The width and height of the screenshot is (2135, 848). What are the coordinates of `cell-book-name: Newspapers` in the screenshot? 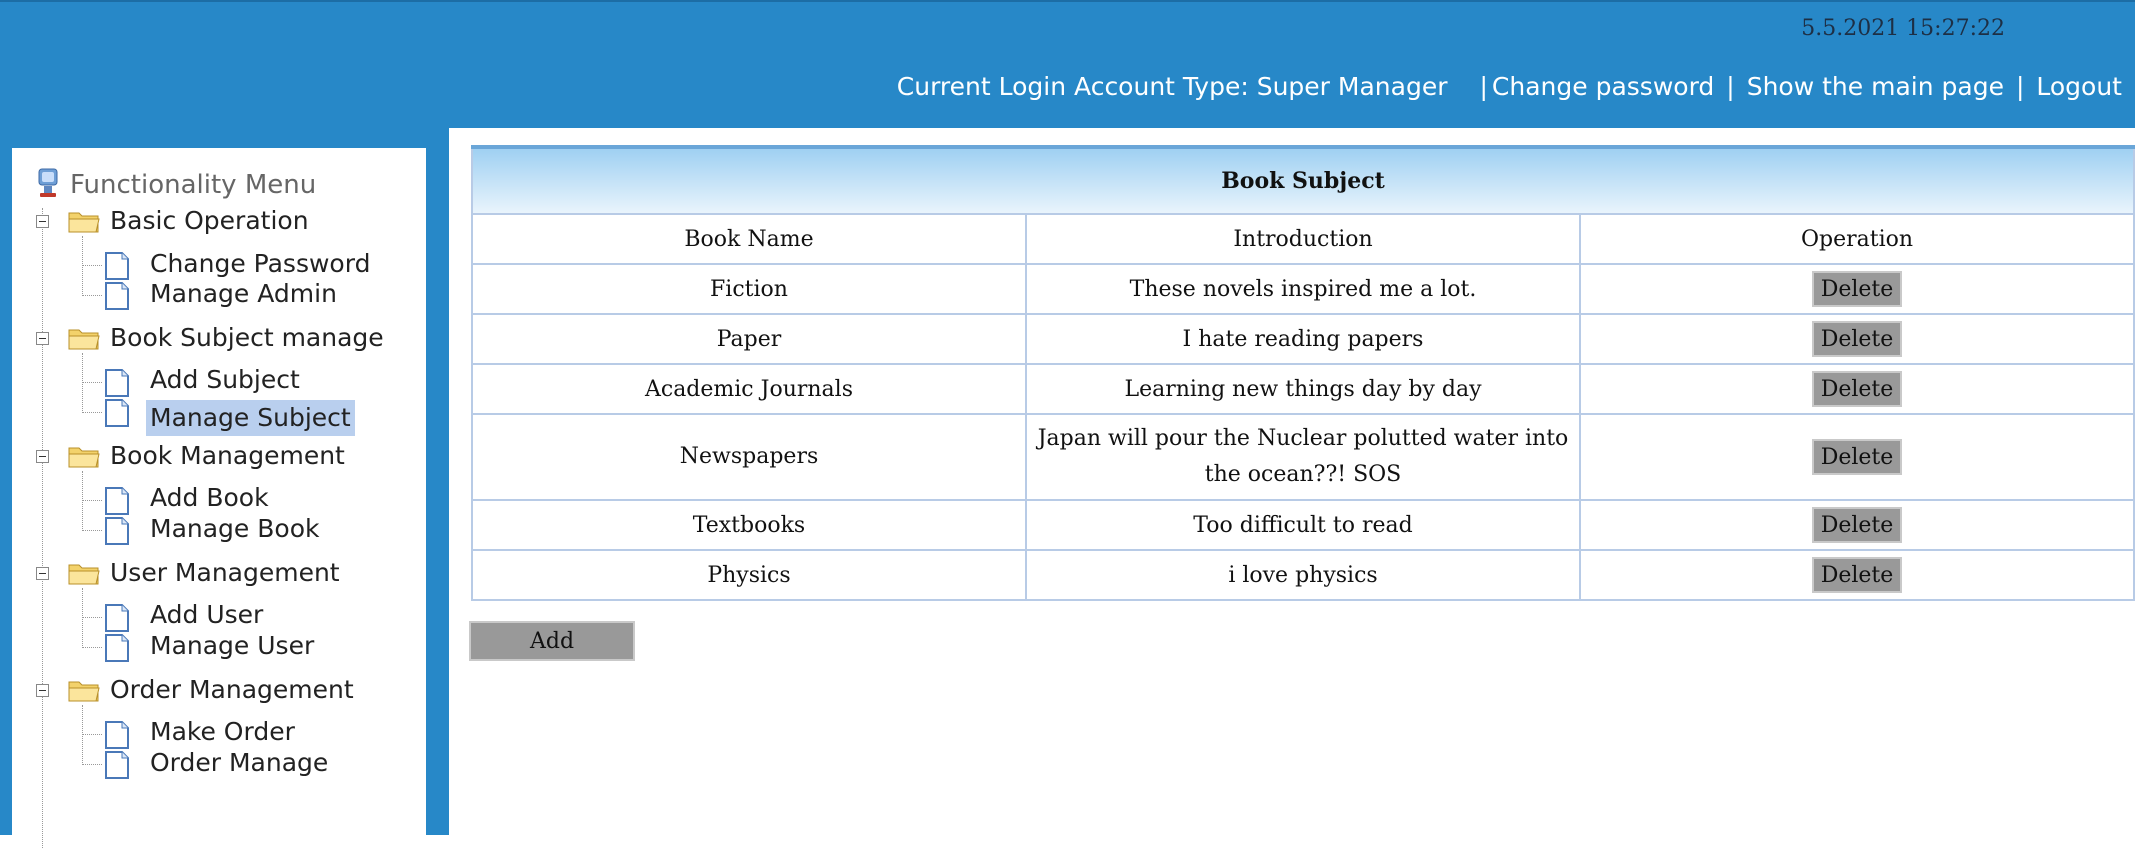 It's located at (749, 457).